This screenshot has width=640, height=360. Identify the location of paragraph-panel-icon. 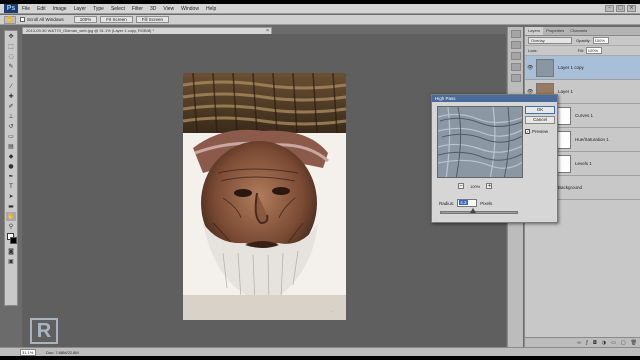
(515, 78).